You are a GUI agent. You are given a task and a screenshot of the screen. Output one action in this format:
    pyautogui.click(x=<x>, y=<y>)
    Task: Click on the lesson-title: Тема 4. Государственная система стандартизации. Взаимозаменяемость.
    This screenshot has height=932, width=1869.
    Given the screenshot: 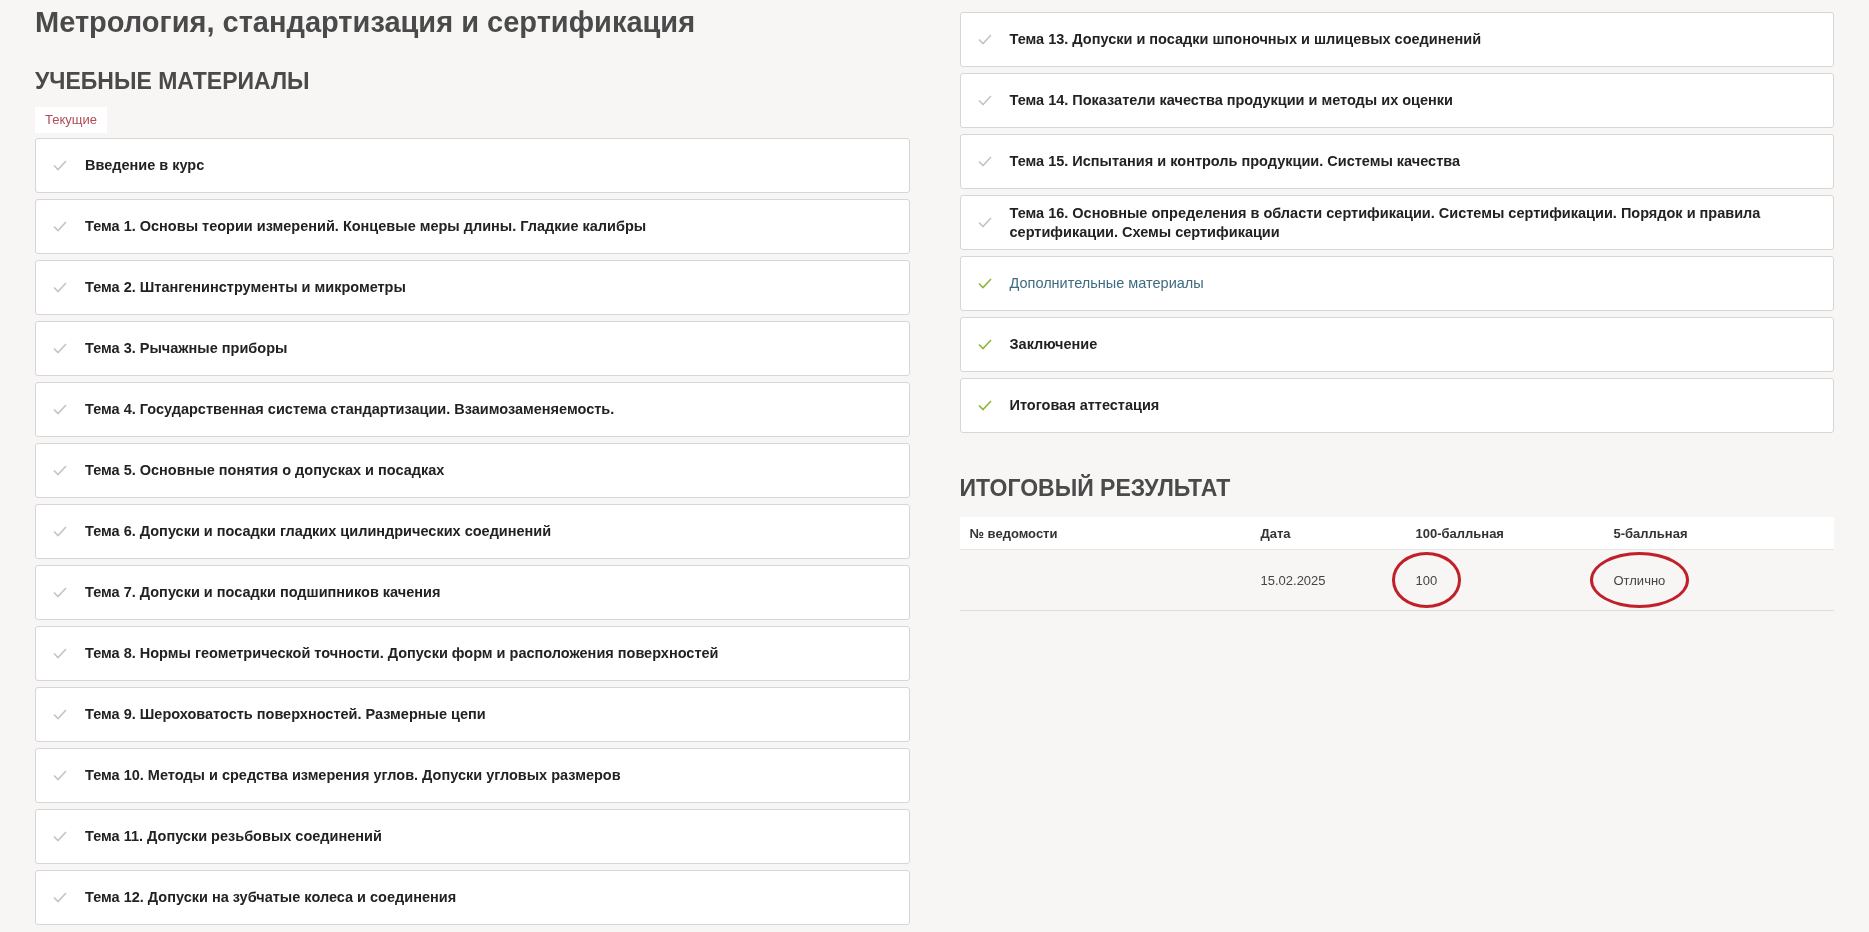 What is the action you would take?
    pyautogui.click(x=350, y=409)
    